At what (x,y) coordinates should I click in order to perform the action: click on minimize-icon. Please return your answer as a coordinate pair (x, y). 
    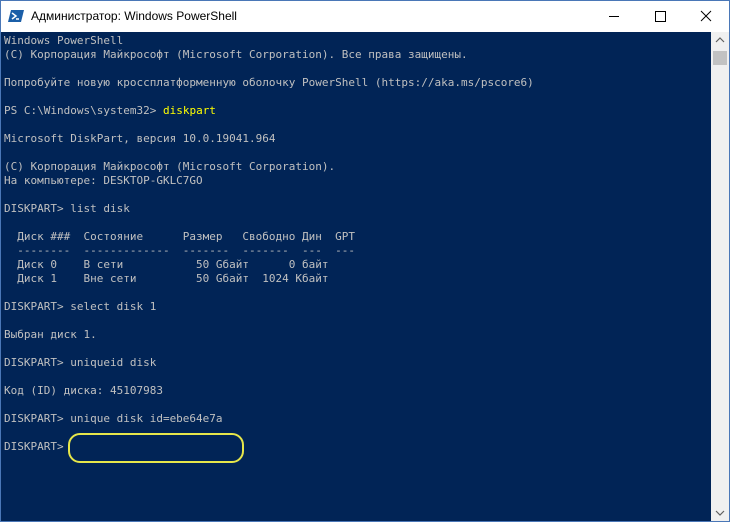
    Looking at the image, I should click on (614, 16).